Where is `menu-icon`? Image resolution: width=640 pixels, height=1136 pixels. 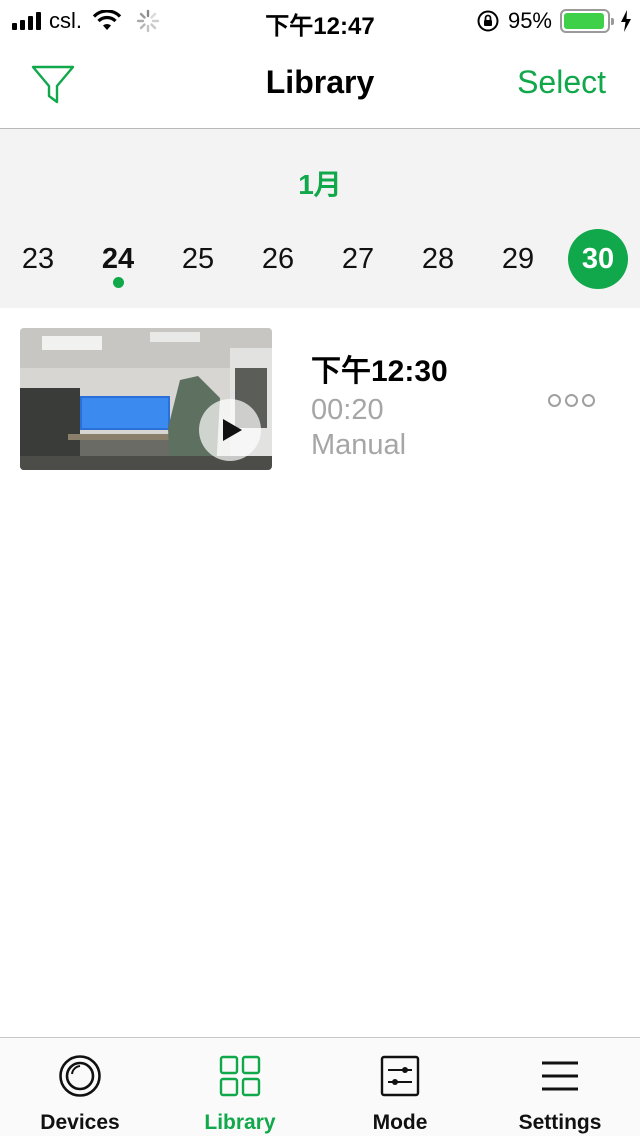
menu-icon is located at coordinates (560, 1076).